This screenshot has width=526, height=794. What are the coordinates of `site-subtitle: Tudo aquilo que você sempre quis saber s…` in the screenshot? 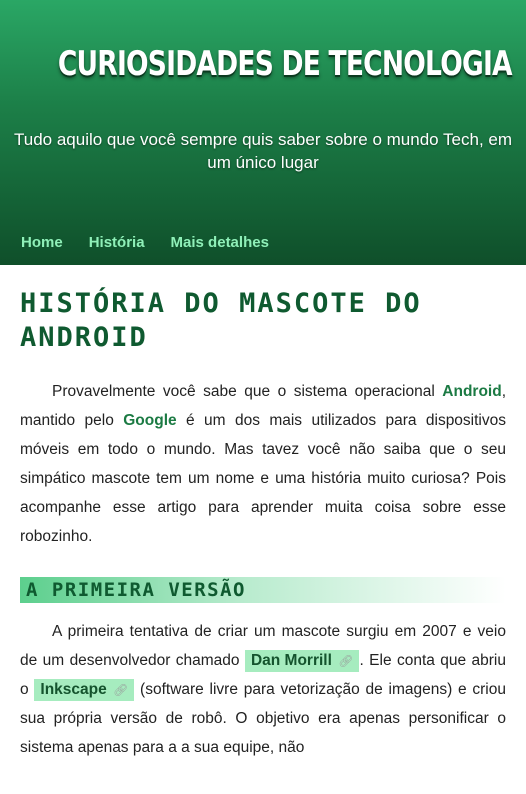 It's located at (263, 151).